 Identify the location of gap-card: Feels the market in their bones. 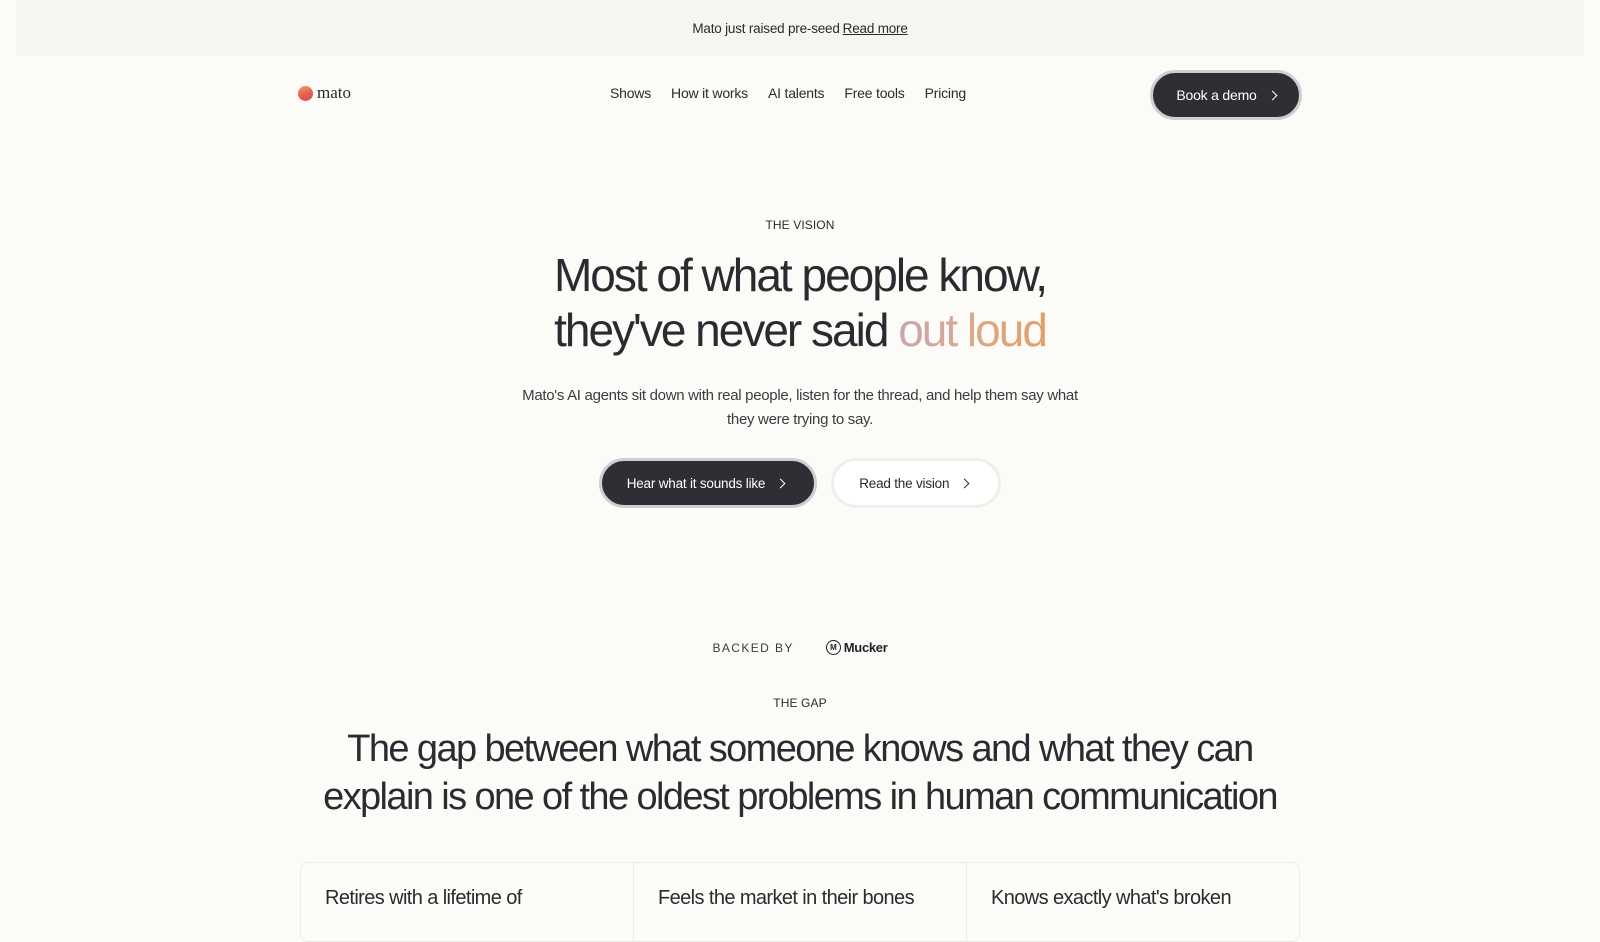
(800, 902).